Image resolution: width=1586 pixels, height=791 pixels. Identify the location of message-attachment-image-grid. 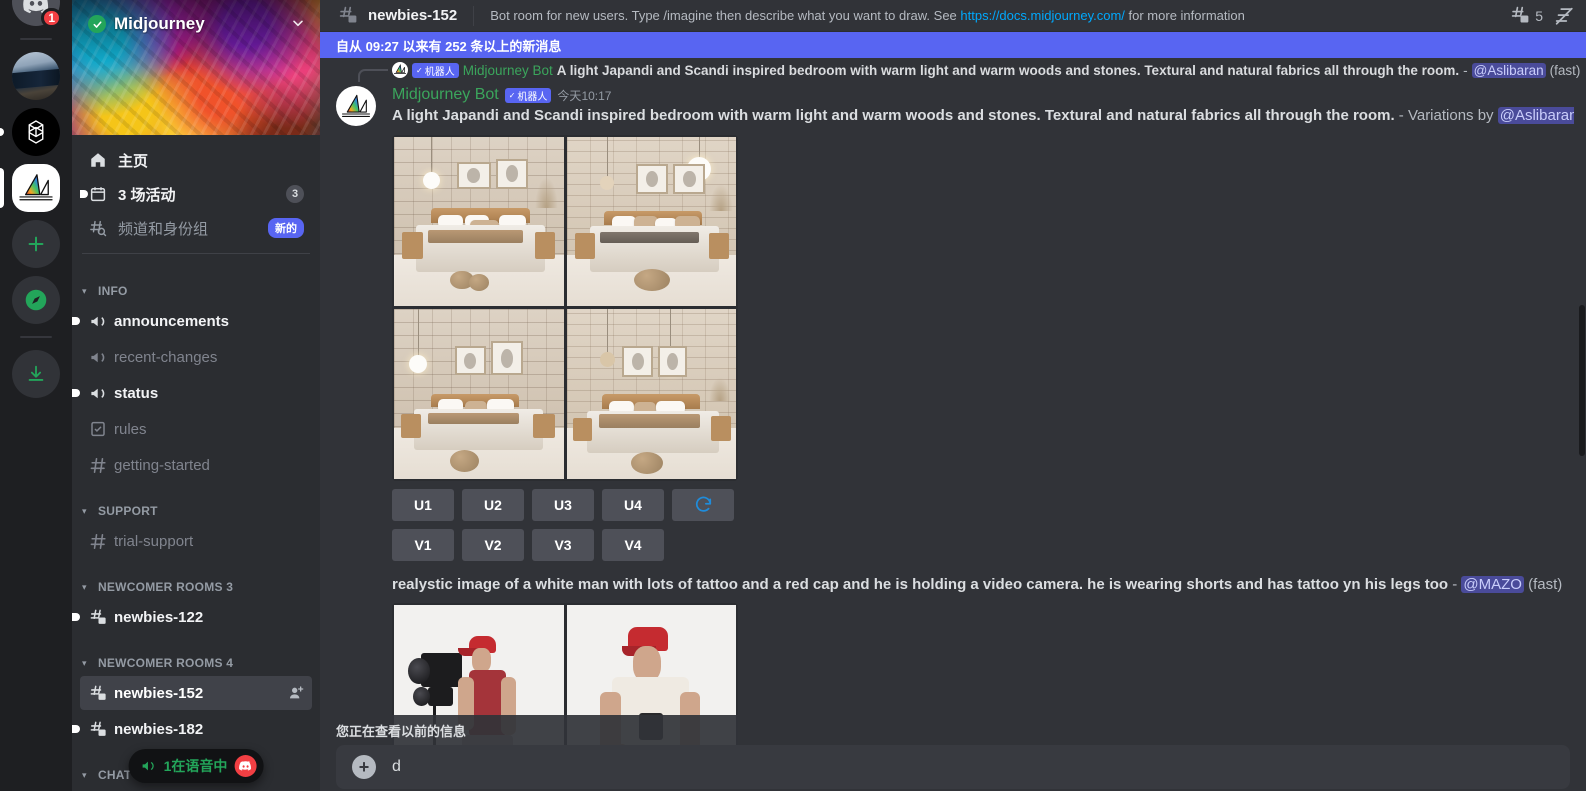
(565, 307).